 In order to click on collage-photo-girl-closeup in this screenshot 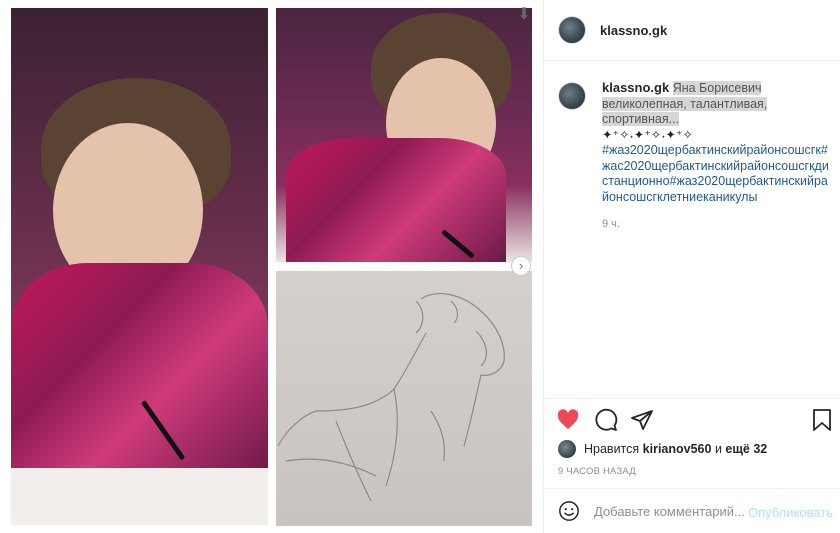, I will do `click(404, 135)`.